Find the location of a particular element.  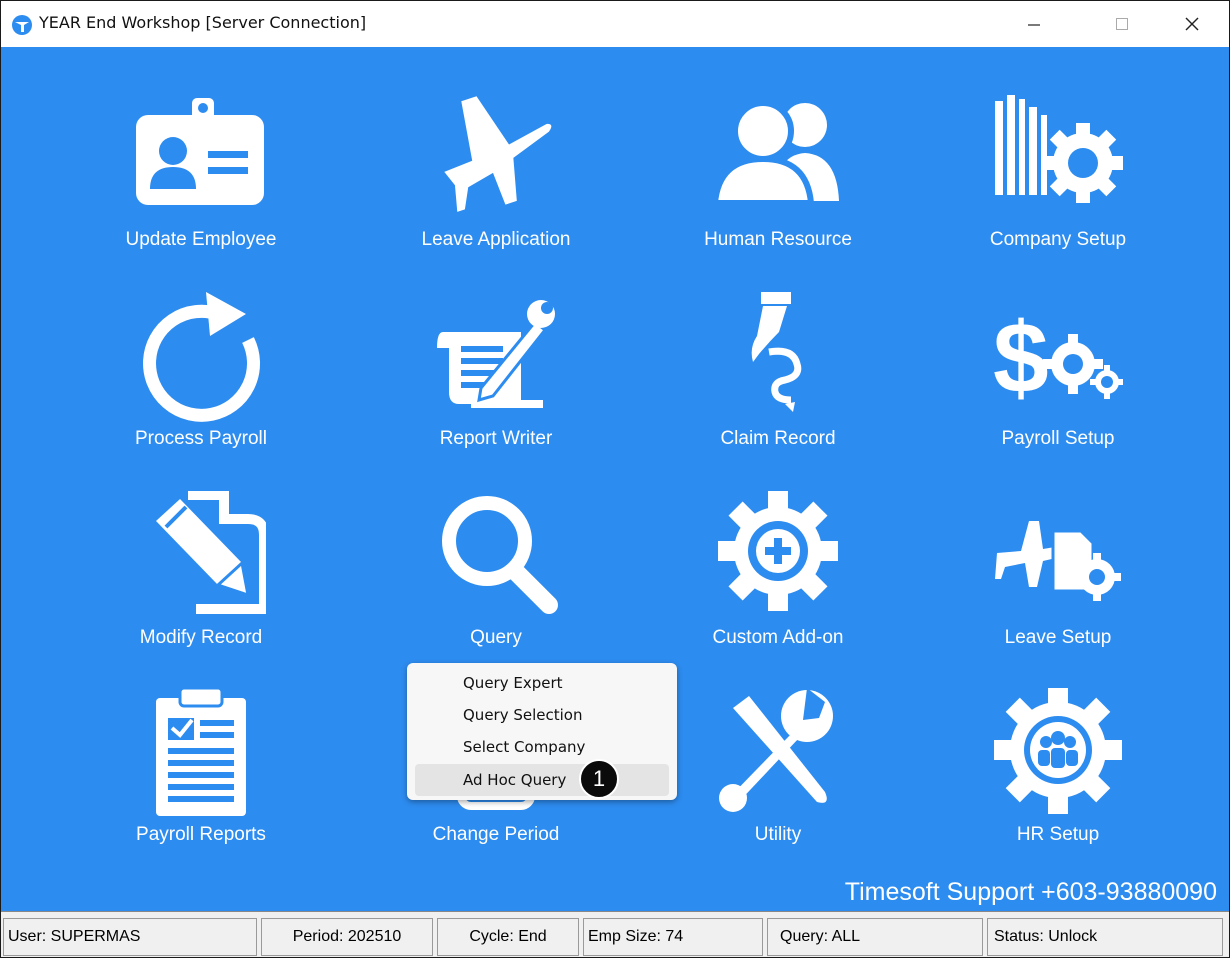

tile-utility: Utility is located at coordinates (778, 778).